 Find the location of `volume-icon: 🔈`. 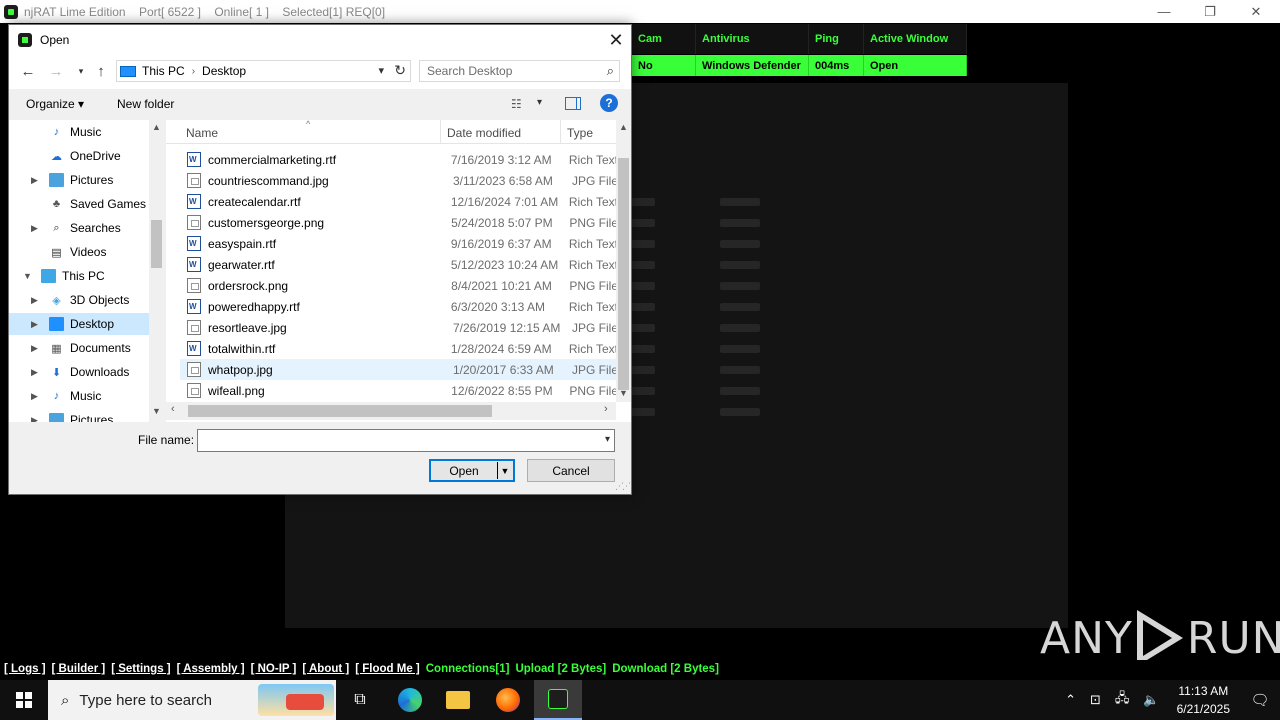

volume-icon: 🔈 is located at coordinates (1151, 700).